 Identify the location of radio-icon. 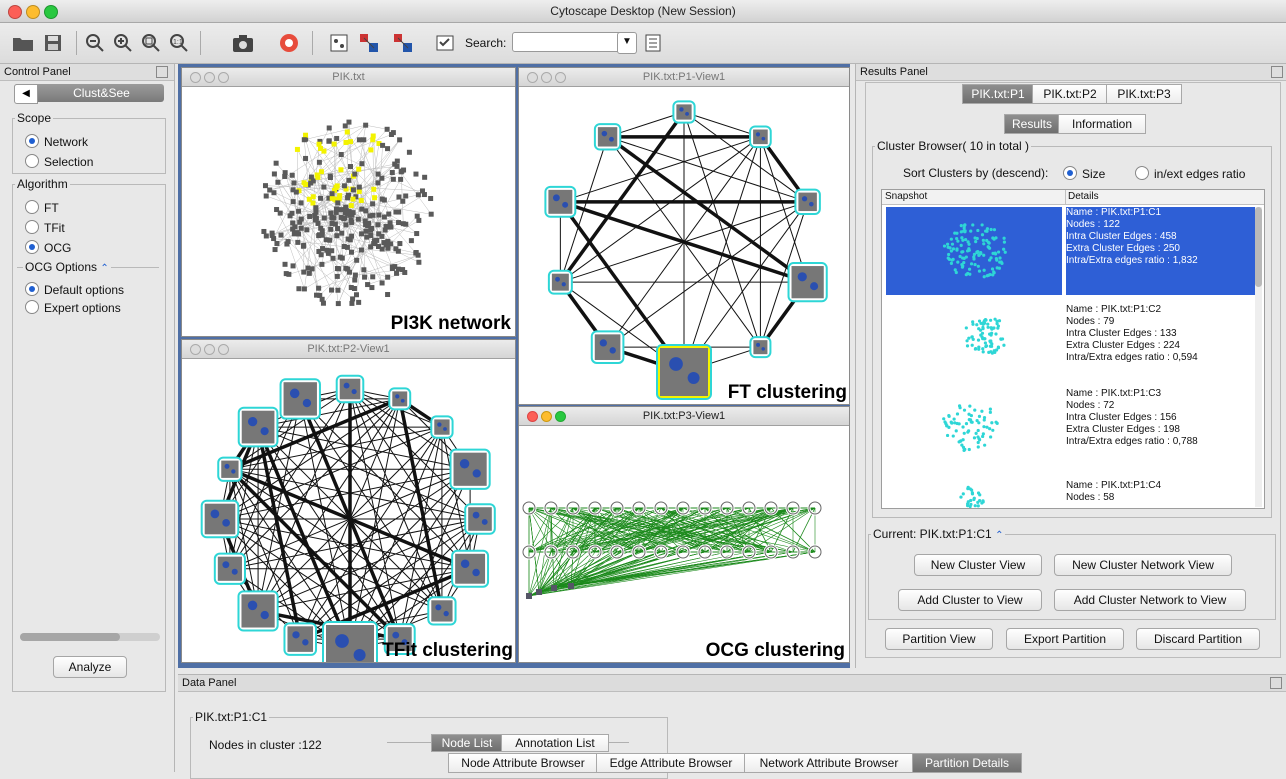
(32, 307).